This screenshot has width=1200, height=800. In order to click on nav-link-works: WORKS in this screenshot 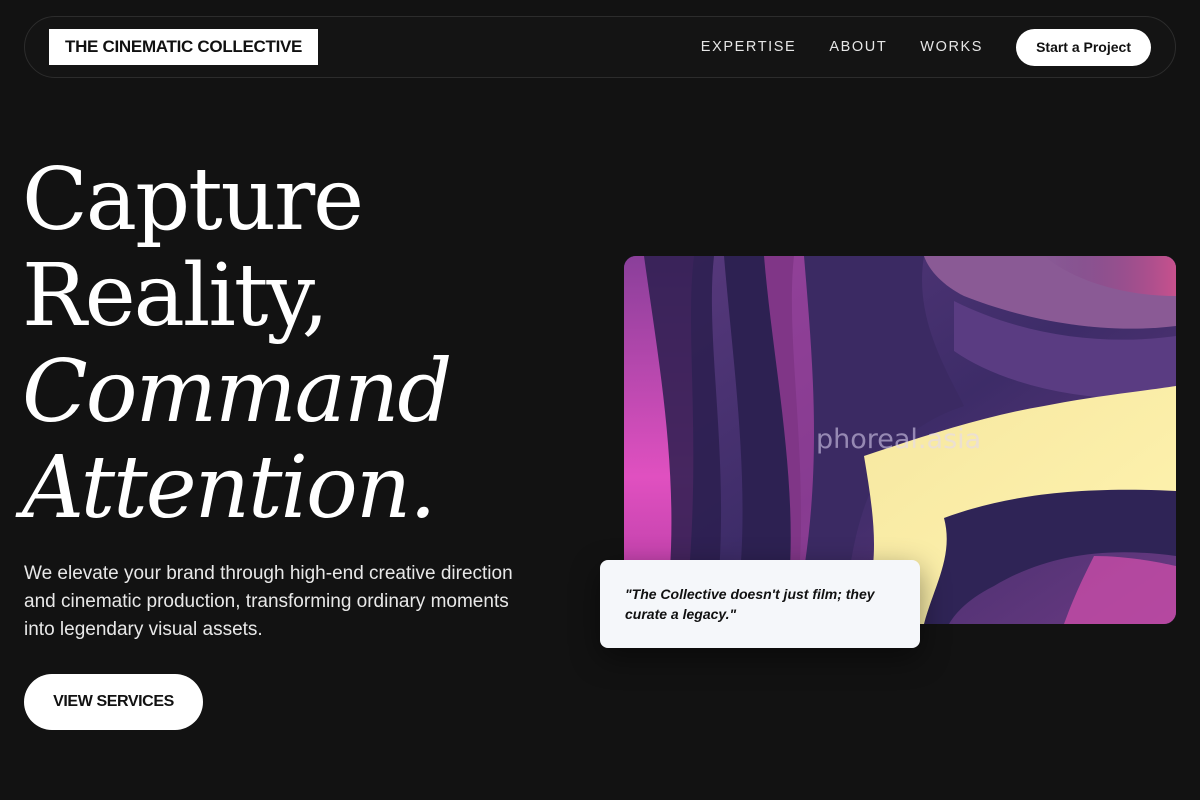, I will do `click(951, 47)`.